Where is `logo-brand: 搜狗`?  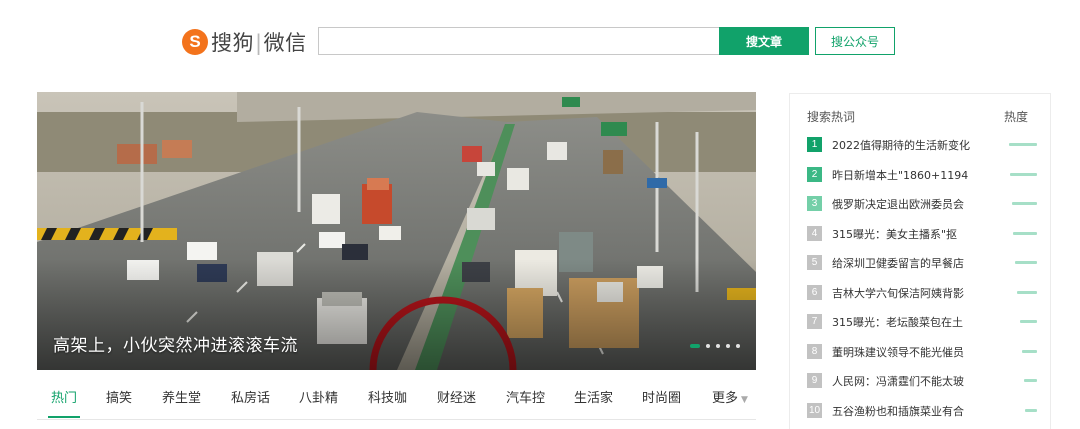
logo-brand: 搜狗 is located at coordinates (232, 43).